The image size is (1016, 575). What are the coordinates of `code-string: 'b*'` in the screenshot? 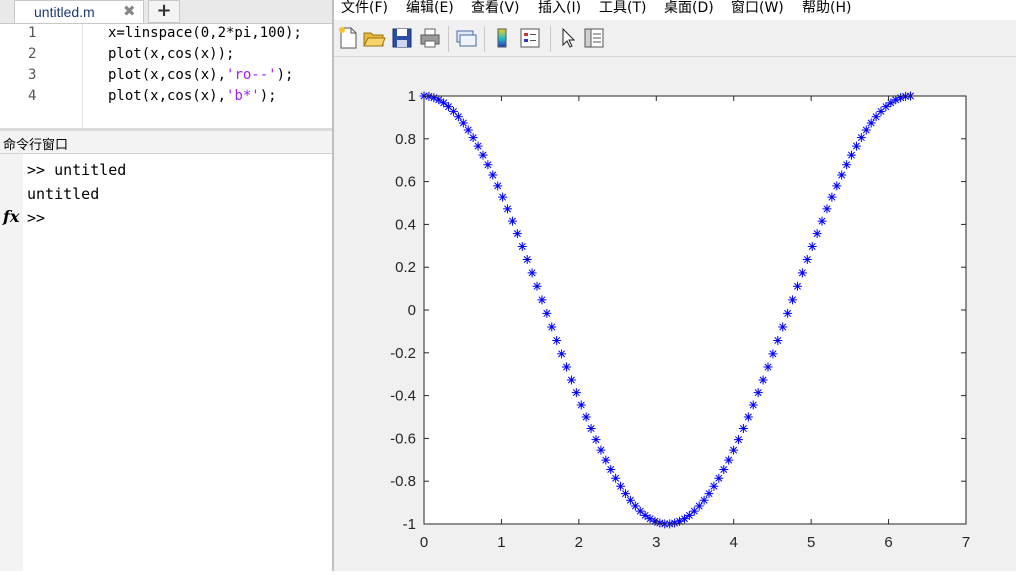 It's located at (243, 96).